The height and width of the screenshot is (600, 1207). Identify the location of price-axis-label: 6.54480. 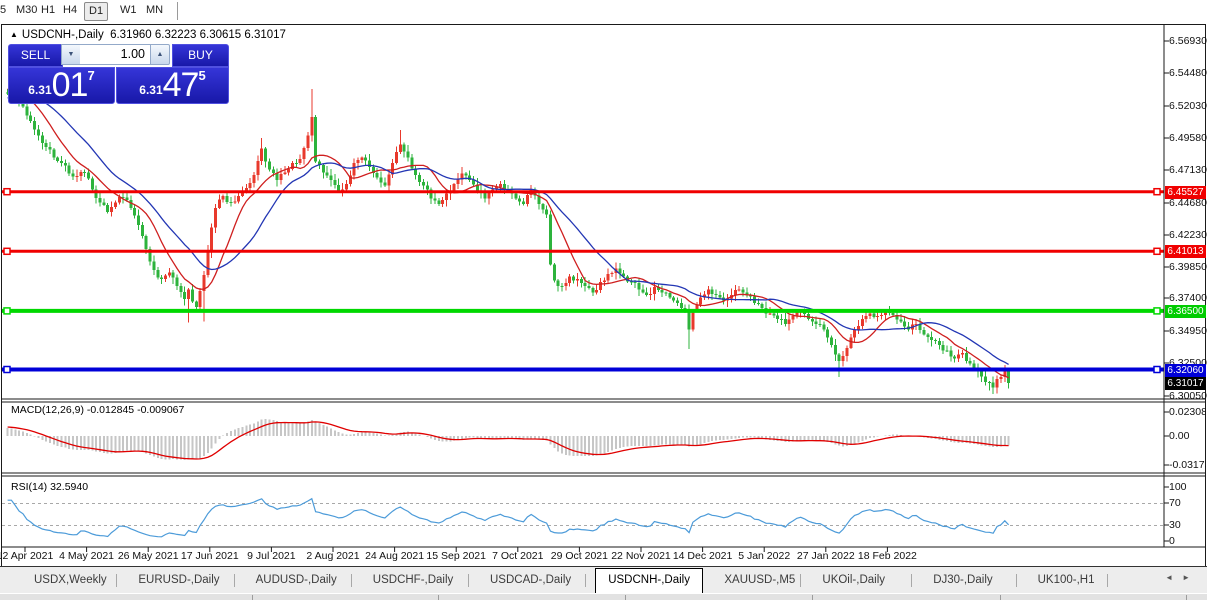
(1188, 73).